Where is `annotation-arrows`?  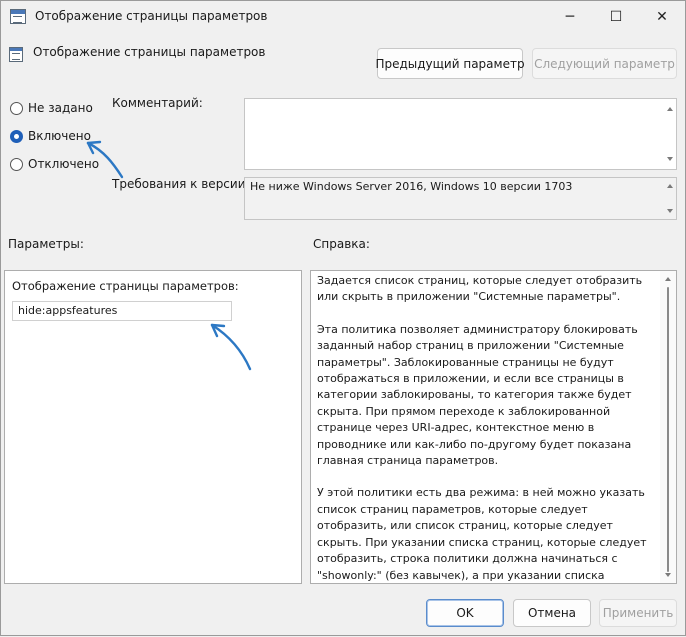 annotation-arrows is located at coordinates (169, 255).